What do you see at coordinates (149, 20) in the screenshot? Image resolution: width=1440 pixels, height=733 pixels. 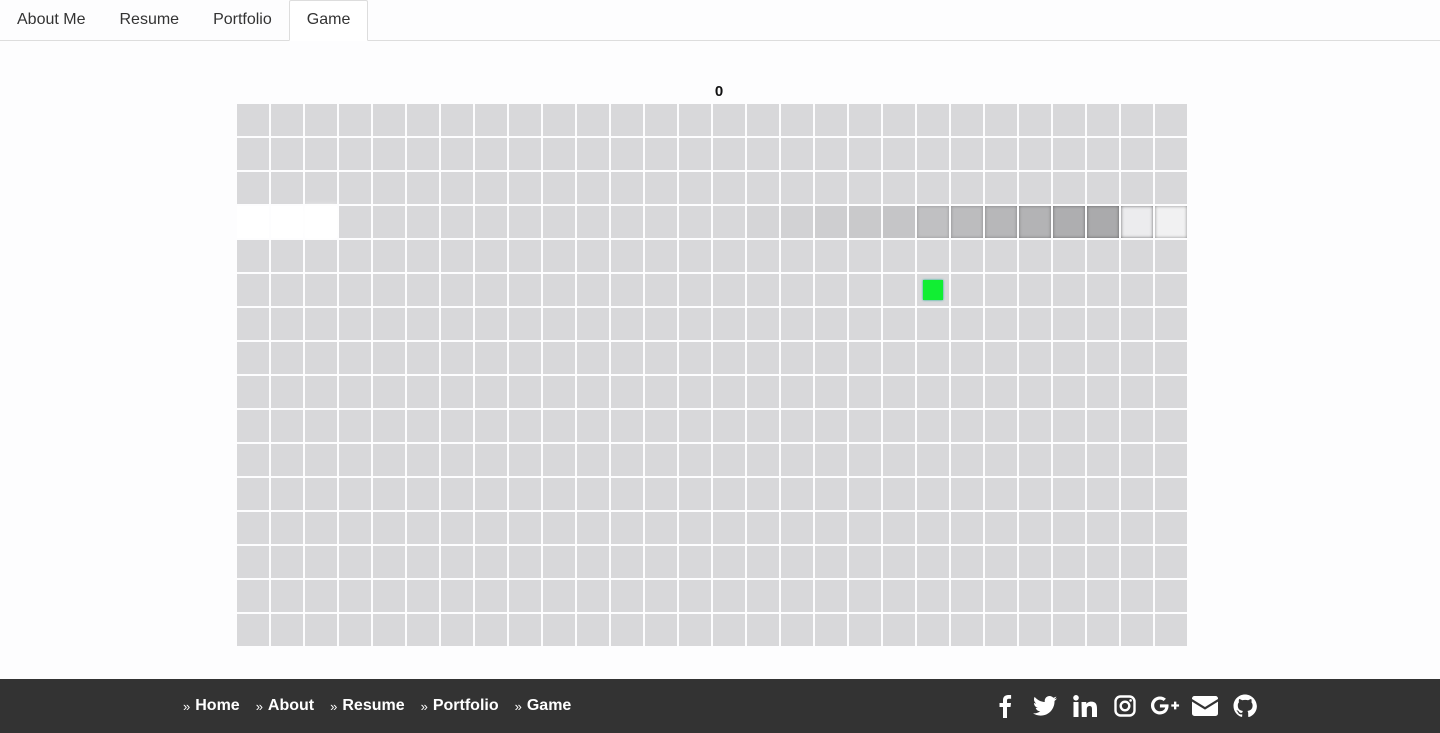 I see `tab-resume: Resume` at bounding box center [149, 20].